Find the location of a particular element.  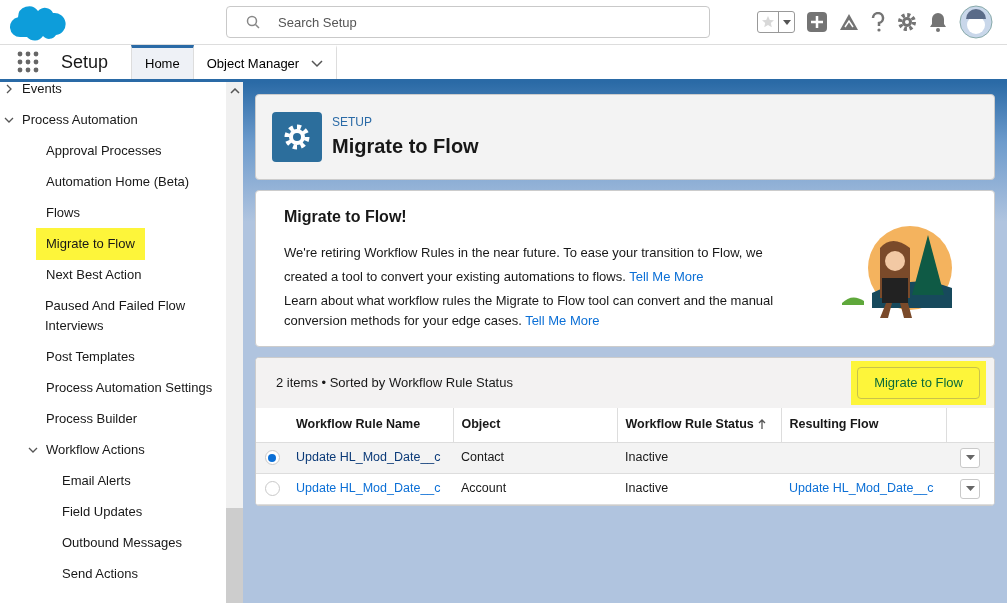

sidebar-item: Send Actions is located at coordinates (100, 573).